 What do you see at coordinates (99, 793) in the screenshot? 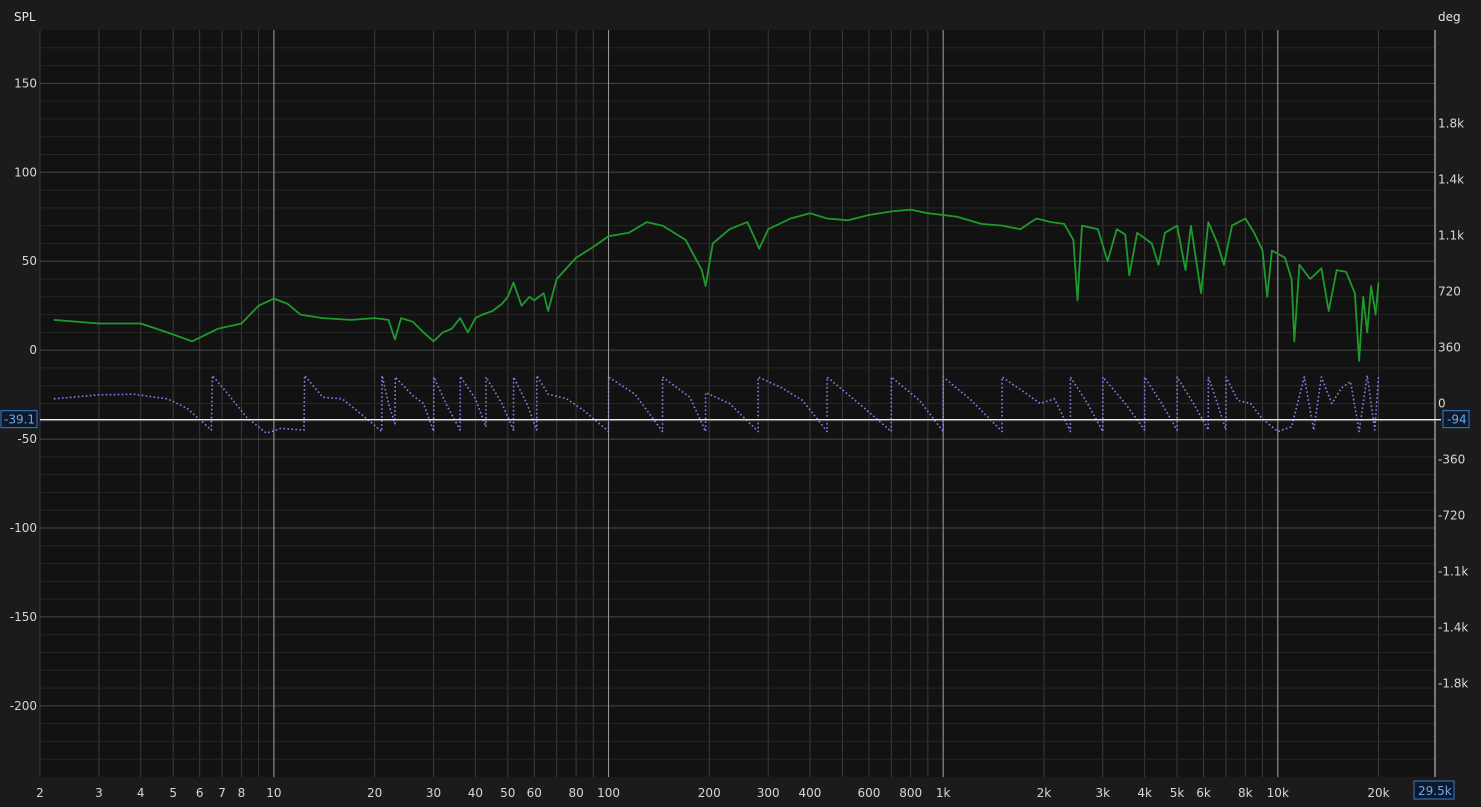
I see `x-tick-label: 3` at bounding box center [99, 793].